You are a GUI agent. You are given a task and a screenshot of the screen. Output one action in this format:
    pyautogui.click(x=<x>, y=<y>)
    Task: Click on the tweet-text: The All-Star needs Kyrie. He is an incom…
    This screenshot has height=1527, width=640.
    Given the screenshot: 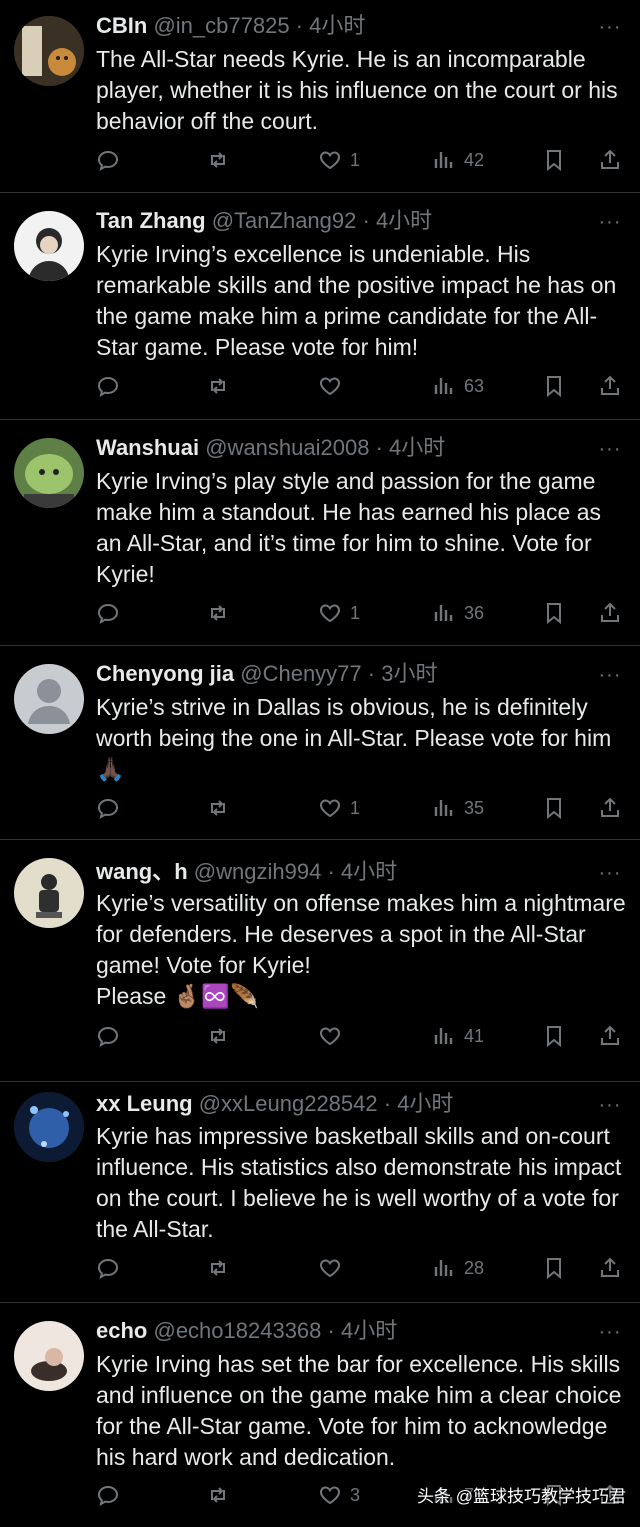 What is the action you would take?
    pyautogui.click(x=357, y=90)
    